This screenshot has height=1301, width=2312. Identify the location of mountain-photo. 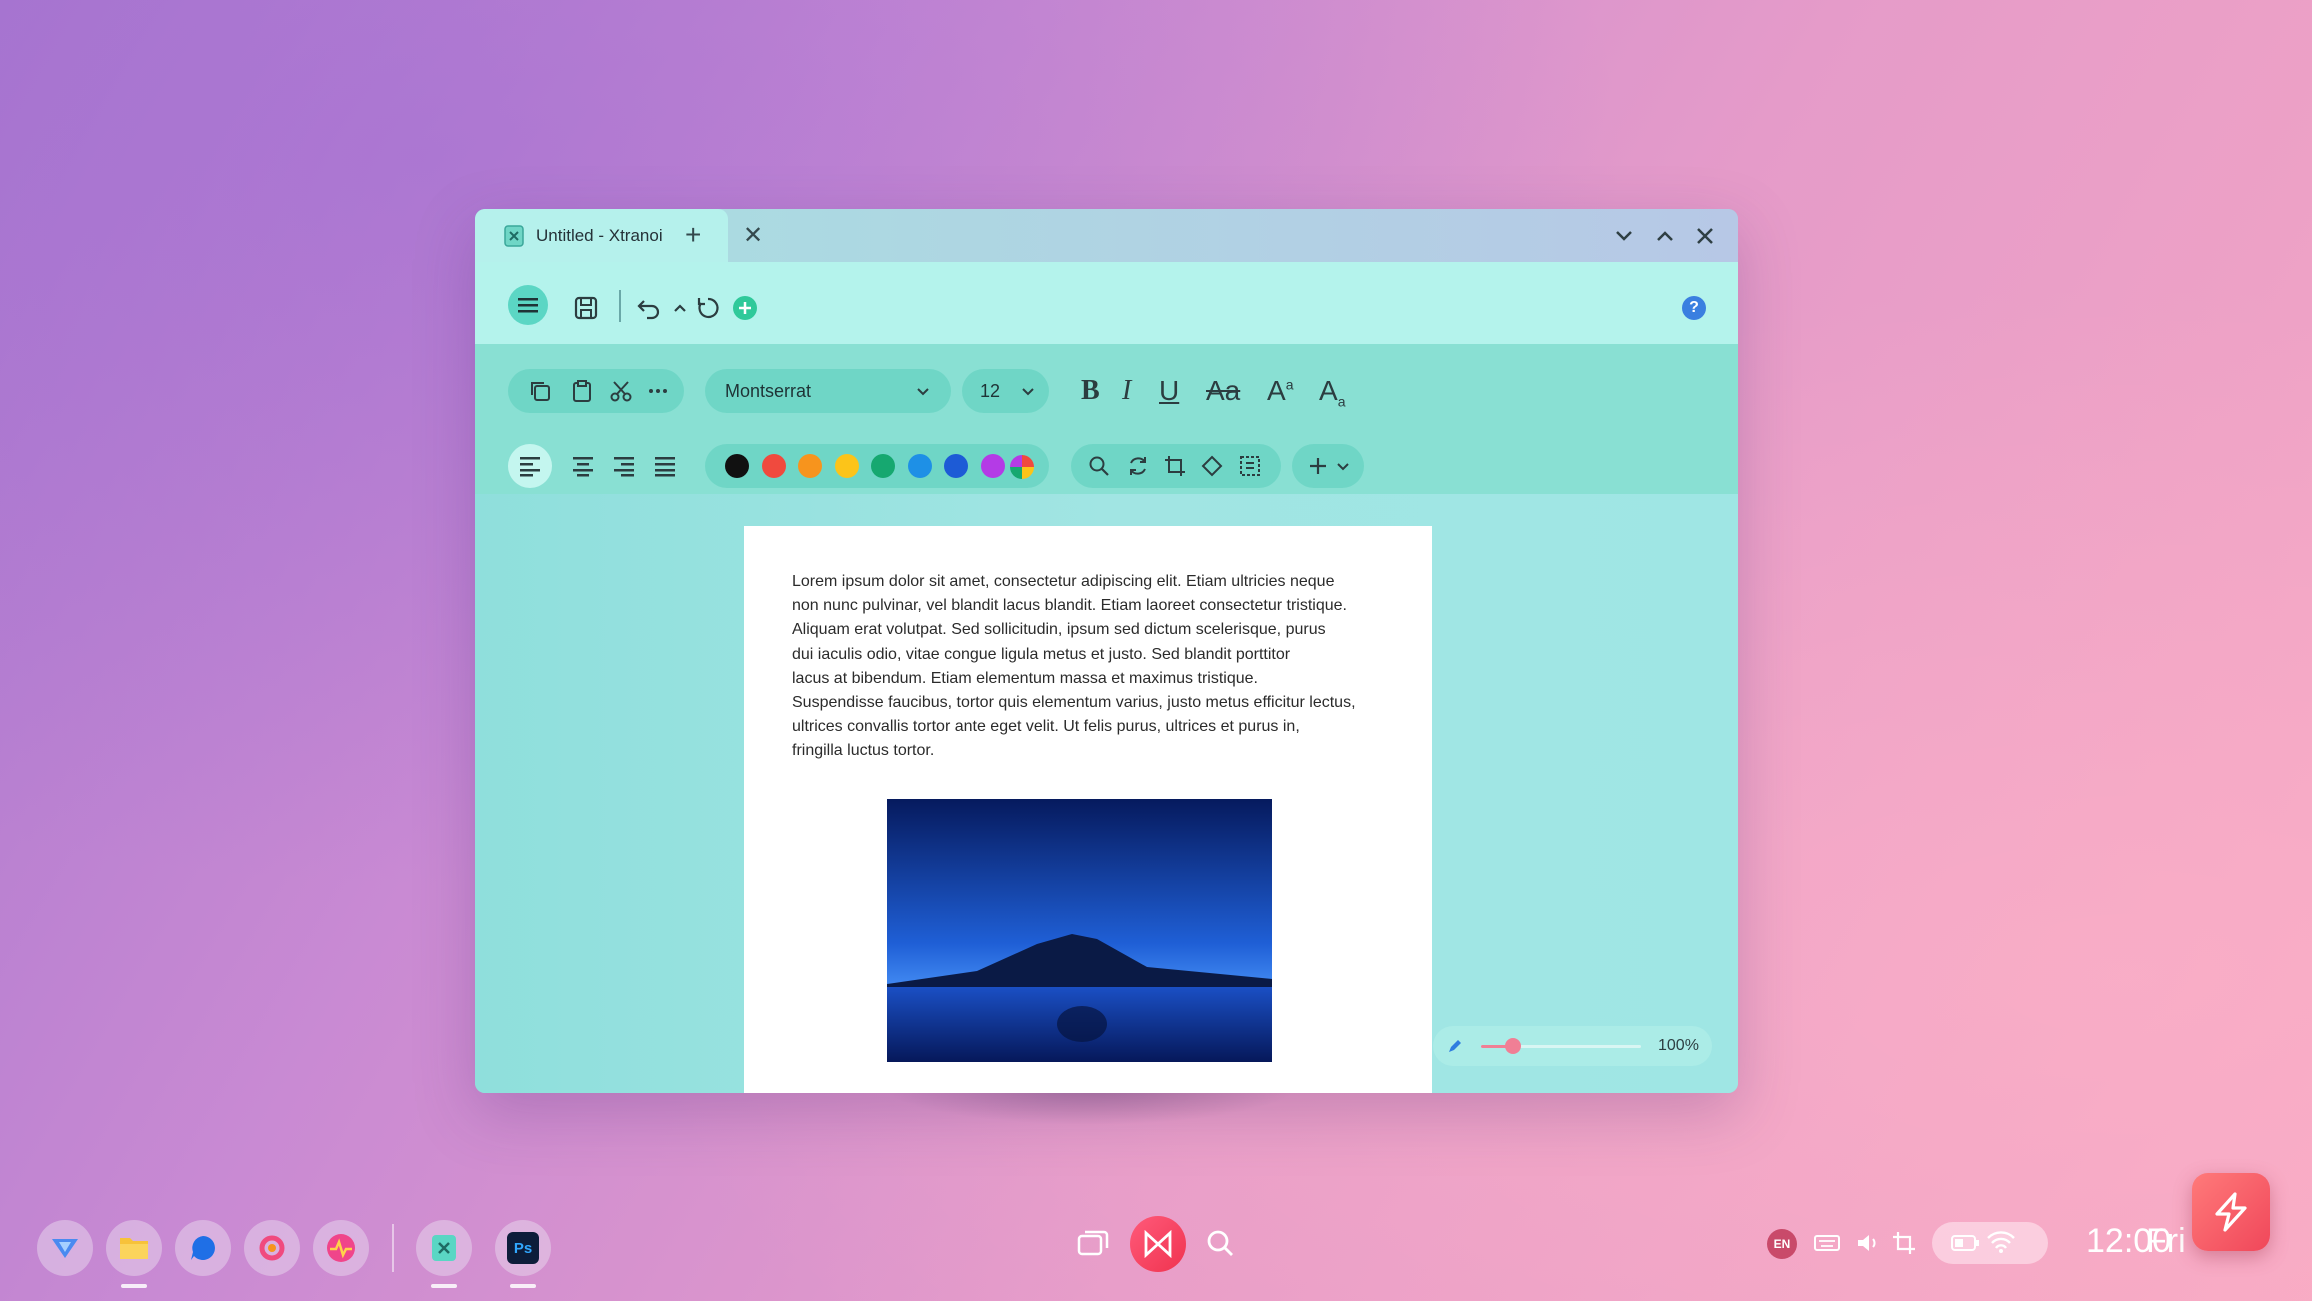
(1079, 930).